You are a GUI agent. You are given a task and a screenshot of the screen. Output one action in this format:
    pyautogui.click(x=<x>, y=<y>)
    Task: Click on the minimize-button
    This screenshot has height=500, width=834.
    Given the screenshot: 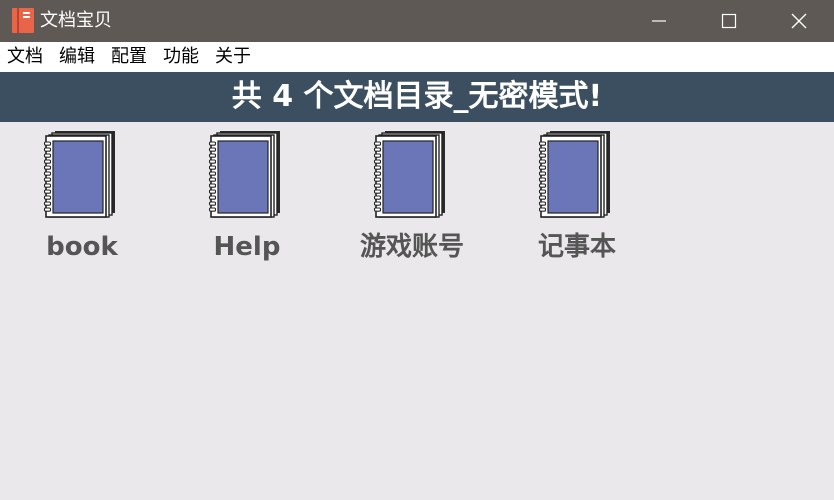 What is the action you would take?
    pyautogui.click(x=659, y=21)
    